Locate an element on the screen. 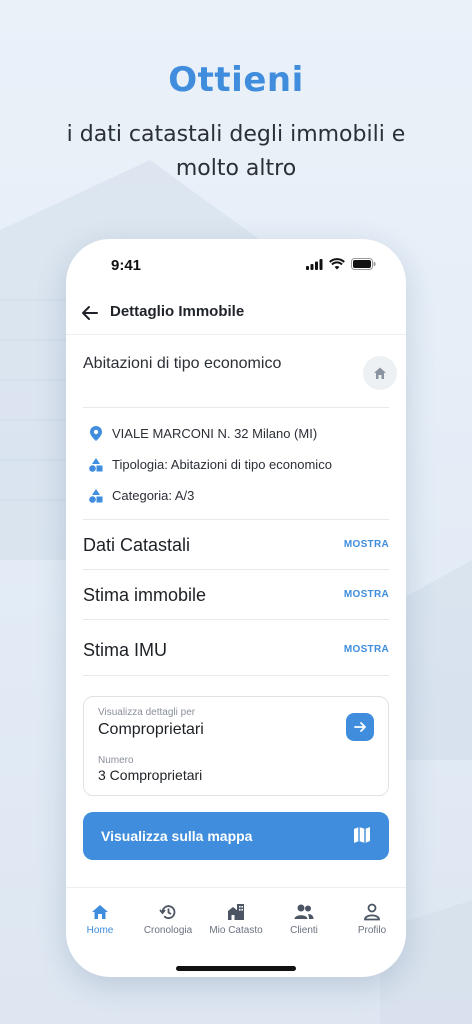 The image size is (472, 1024). property-home-button is located at coordinates (380, 373).